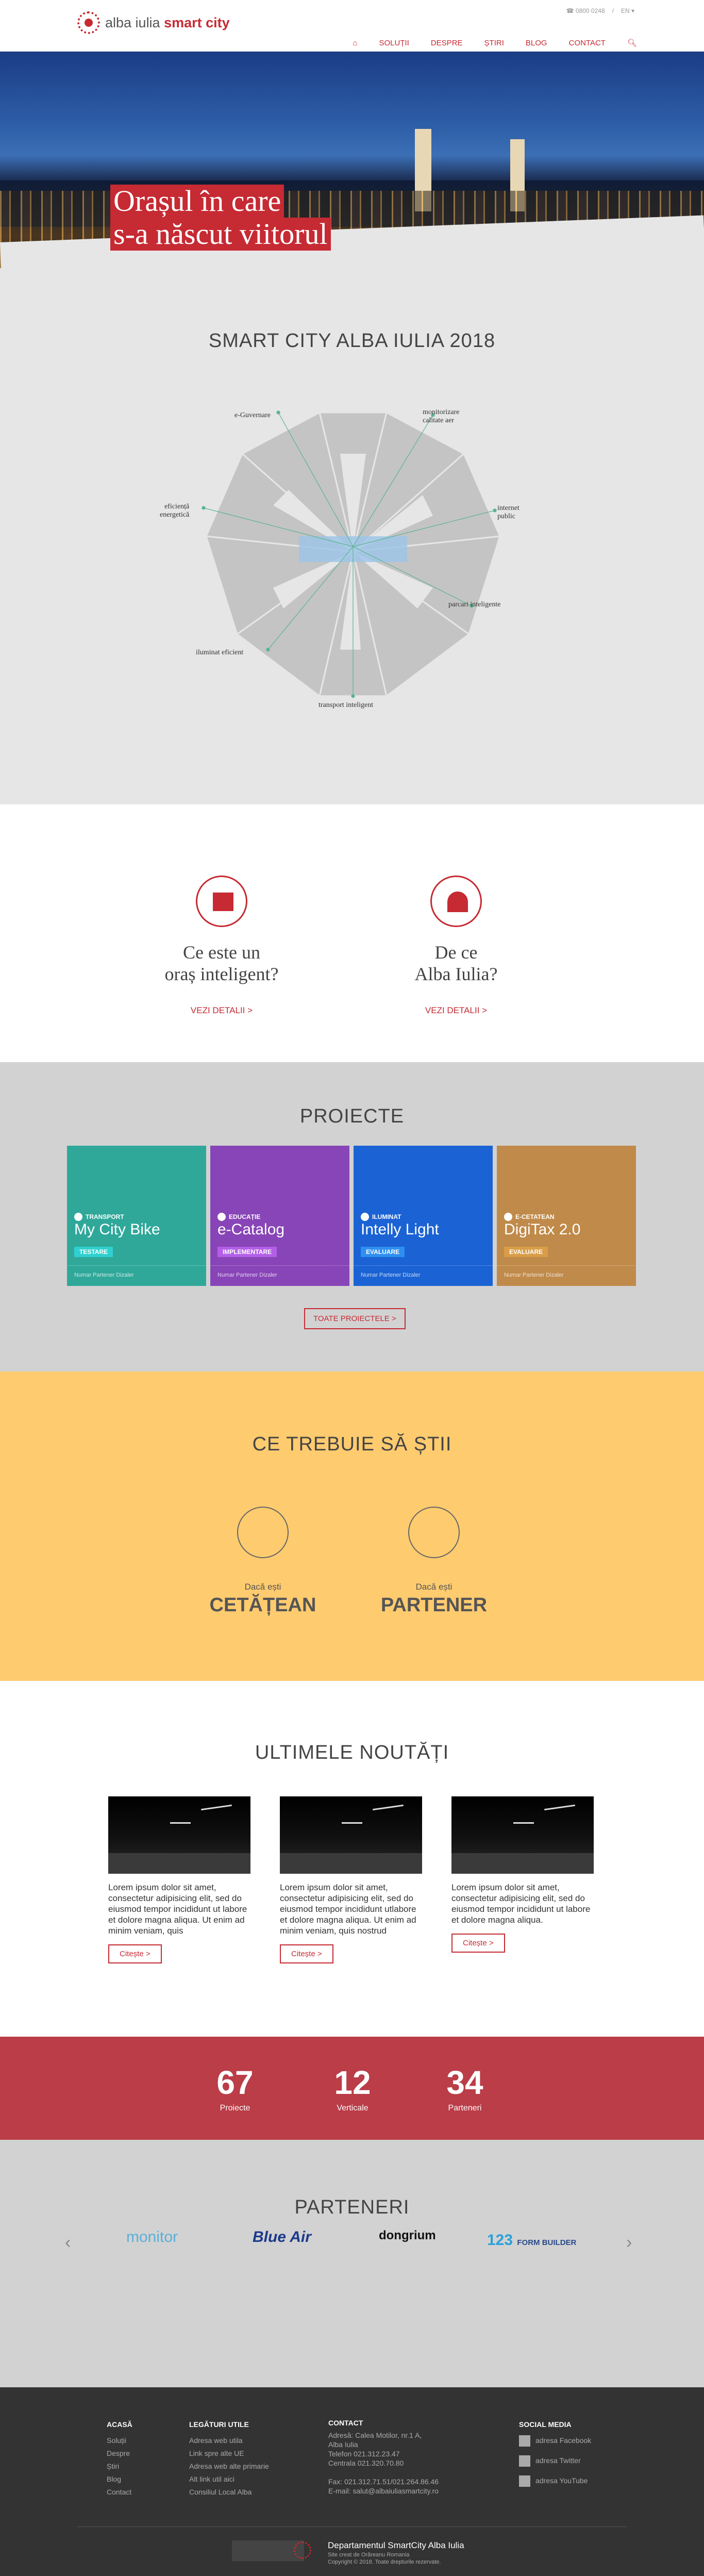  I want to click on all-projects-button: TOATE PROIECTELE >, so click(355, 1318).